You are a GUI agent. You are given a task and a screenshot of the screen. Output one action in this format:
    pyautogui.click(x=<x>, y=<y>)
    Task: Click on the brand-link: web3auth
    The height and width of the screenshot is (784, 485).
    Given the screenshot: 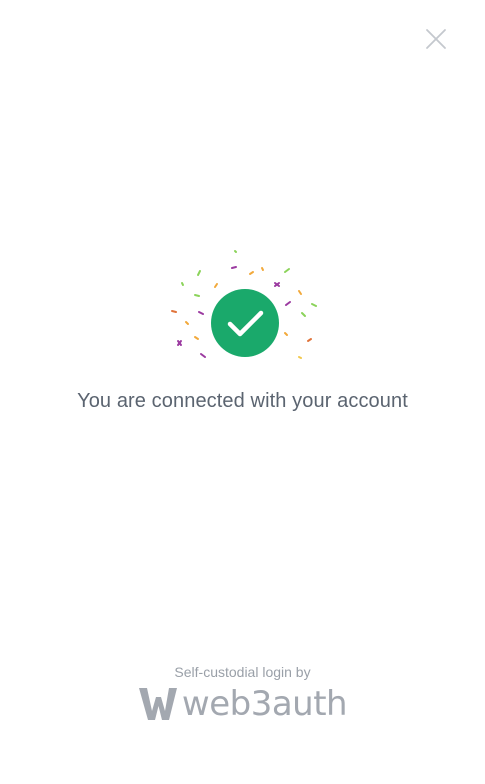 What is the action you would take?
    pyautogui.click(x=243, y=704)
    